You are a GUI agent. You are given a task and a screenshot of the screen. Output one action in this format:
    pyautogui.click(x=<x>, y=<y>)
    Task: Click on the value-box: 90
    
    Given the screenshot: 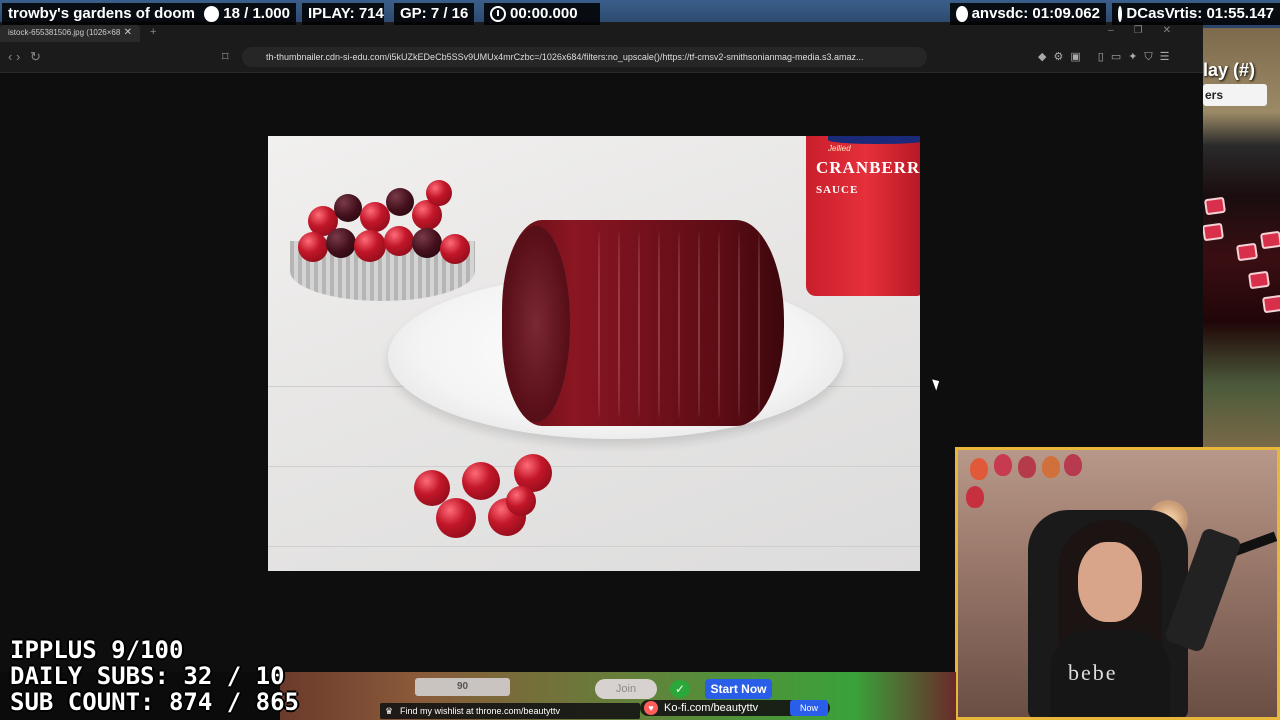 What is the action you would take?
    pyautogui.click(x=462, y=687)
    